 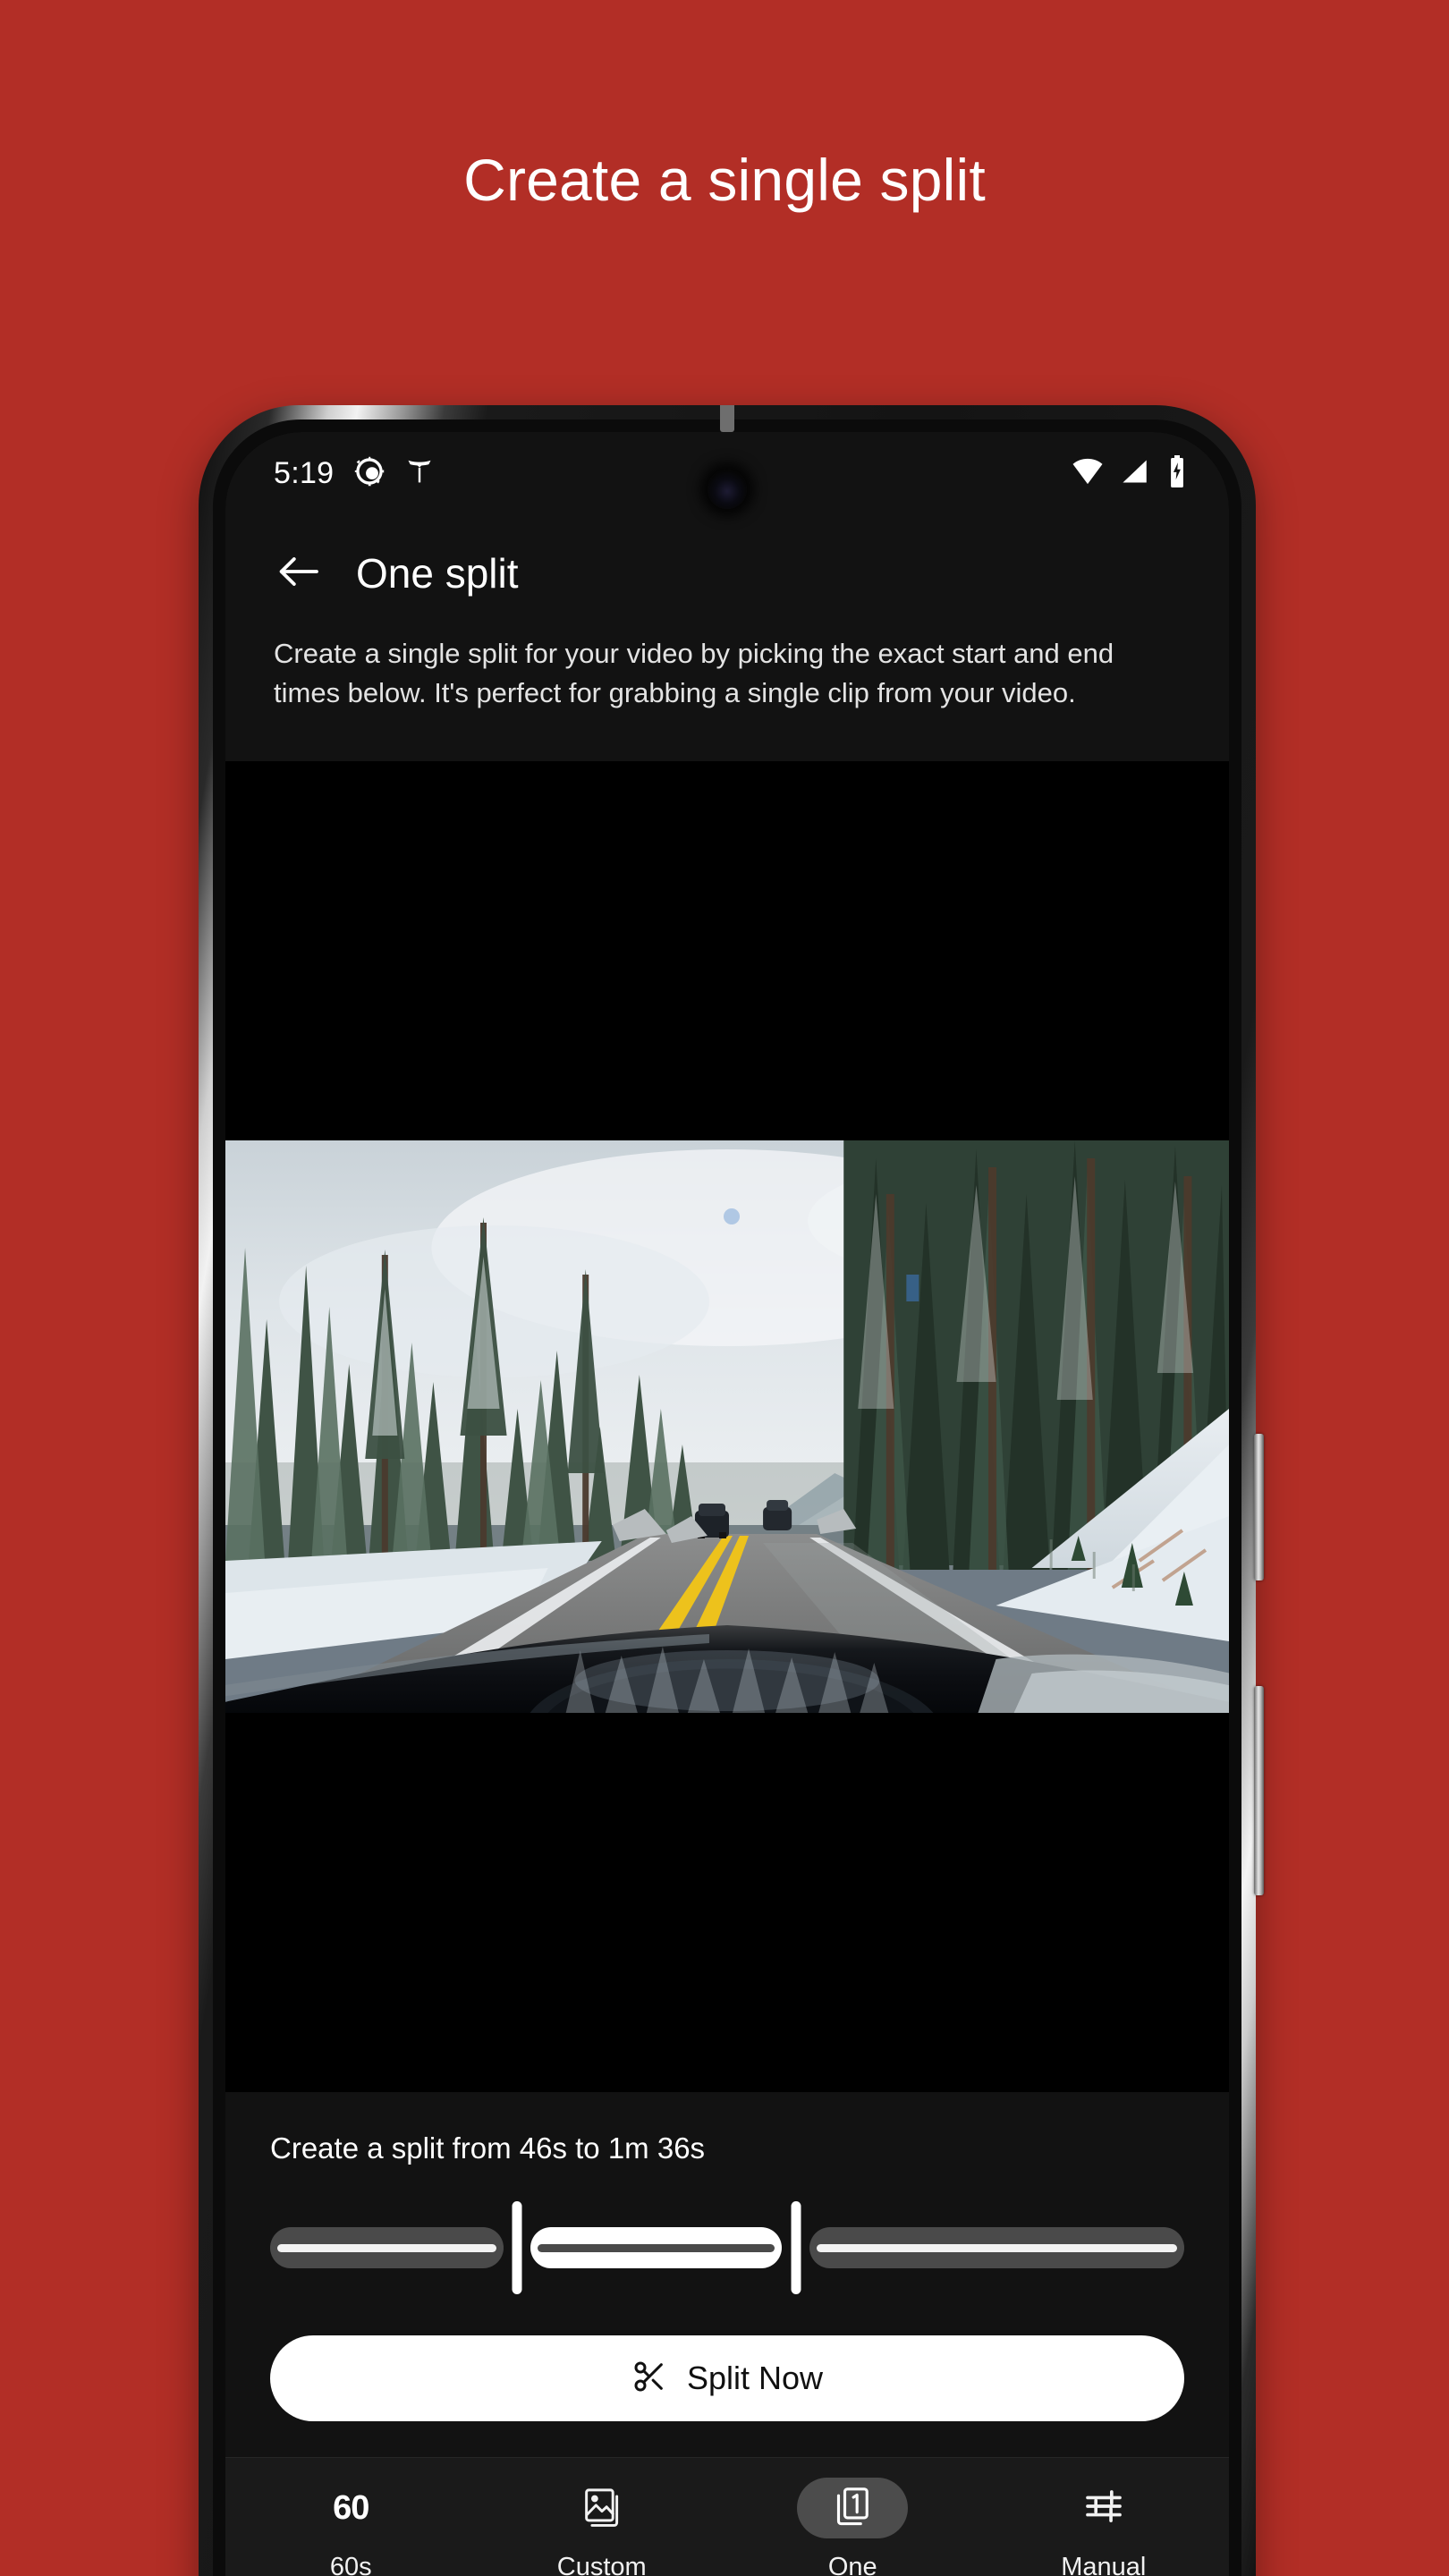 I want to click on status-bar: 5:19, so click(x=727, y=473).